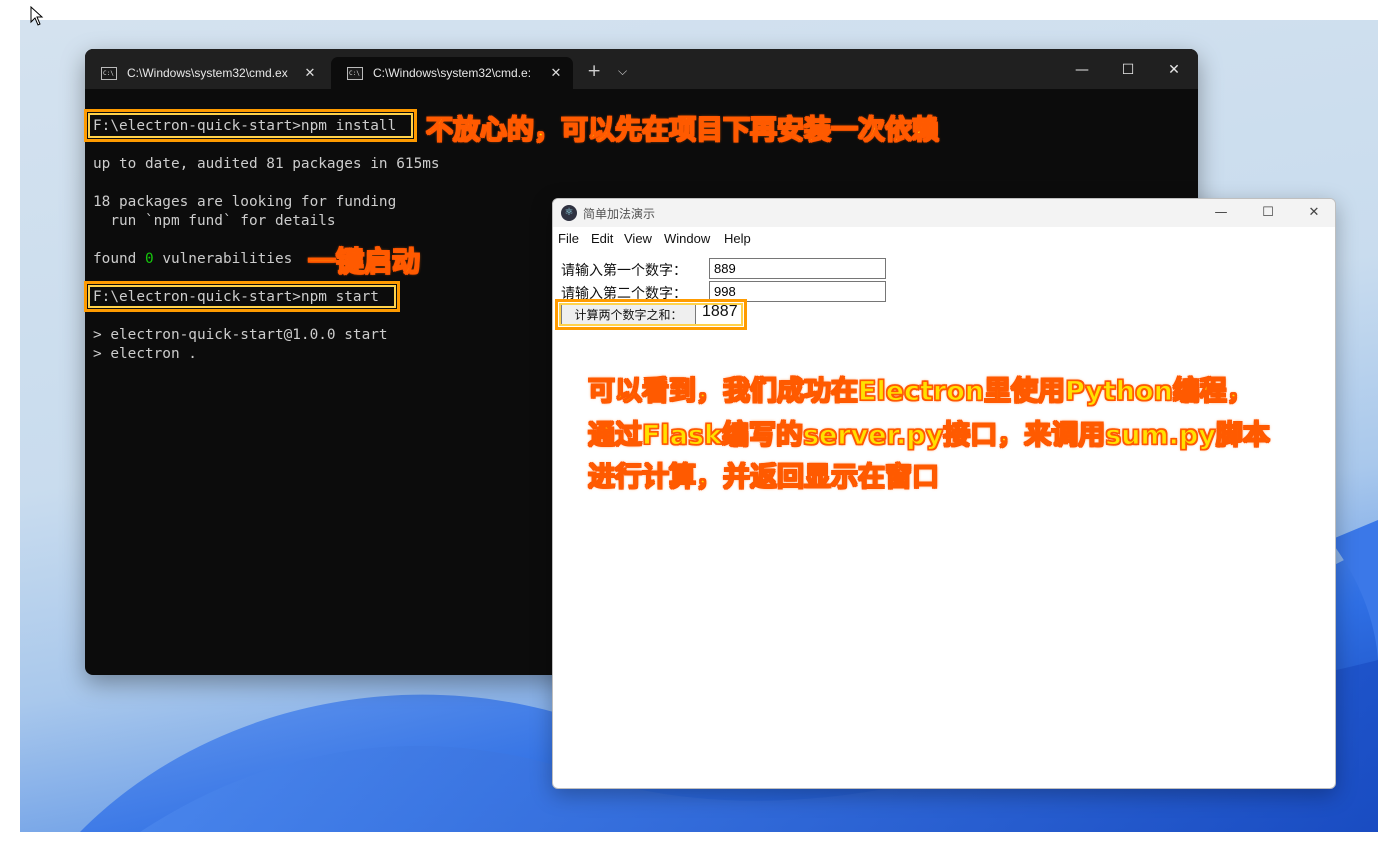  I want to click on menu-edit: Edit, so click(602, 238).